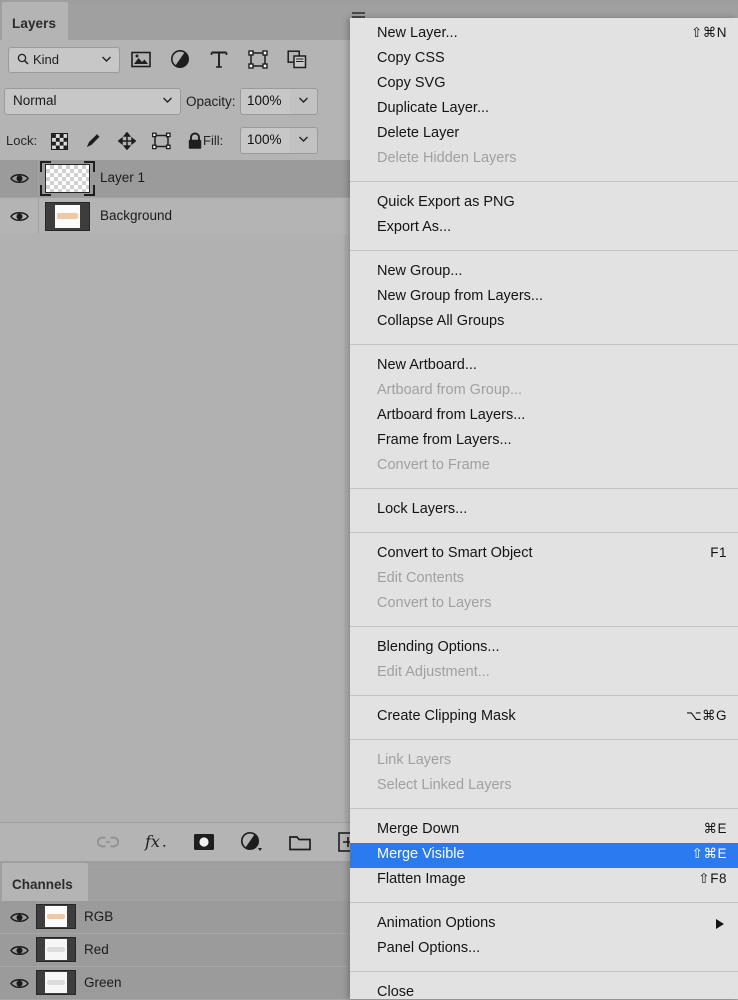  I want to click on menu-item-label: Convert to Frame, so click(433, 465).